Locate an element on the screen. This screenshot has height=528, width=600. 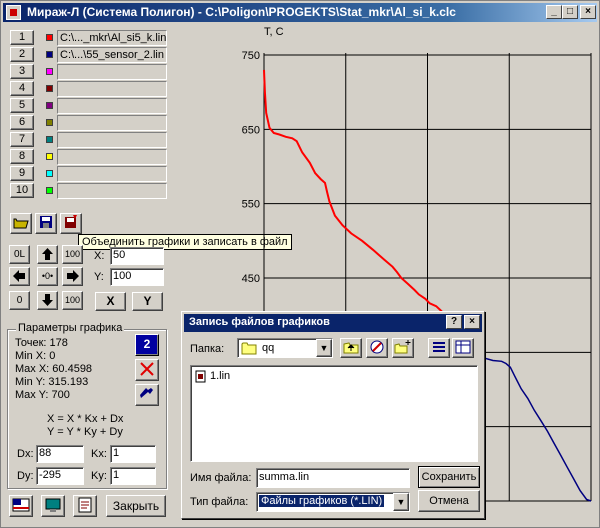
graph-row-button: 3 is located at coordinates (22, 71).